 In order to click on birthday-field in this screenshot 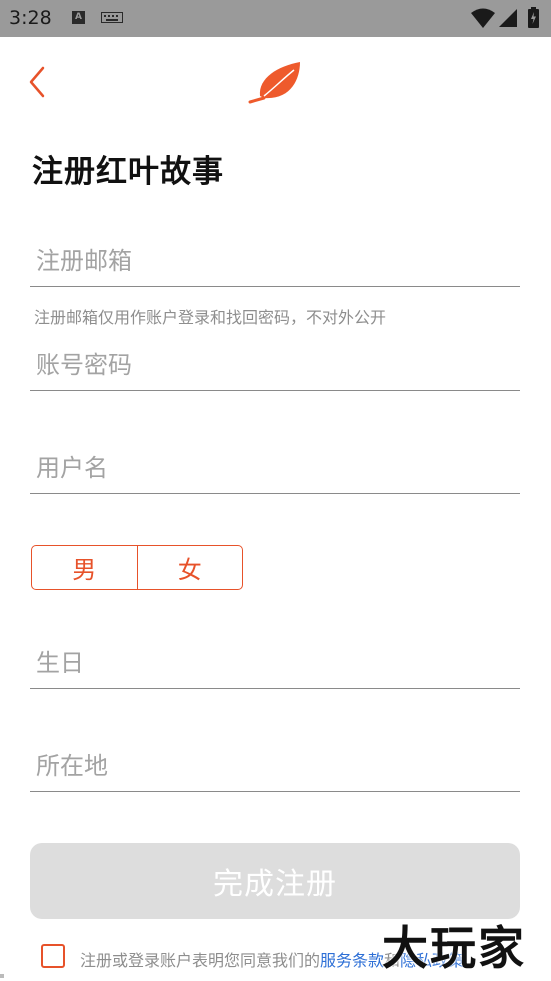, I will do `click(275, 663)`.